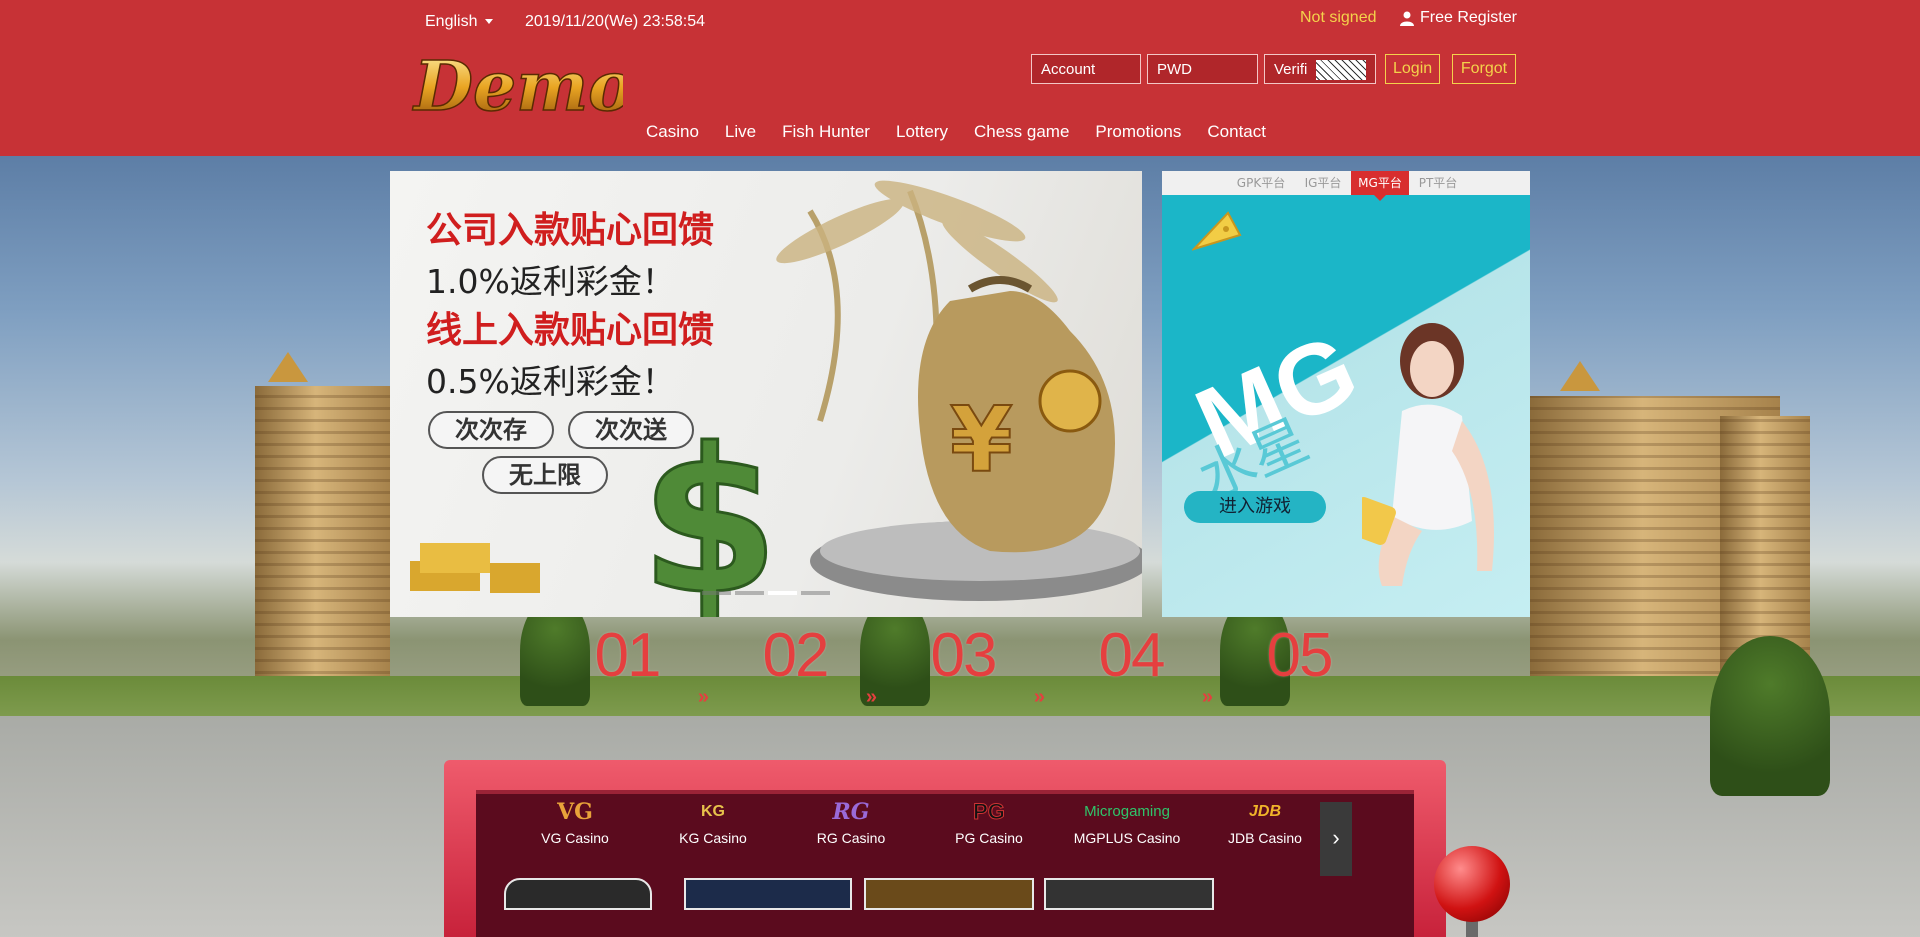 The height and width of the screenshot is (937, 1920). What do you see at coordinates (989, 829) in the screenshot?
I see `provider-pg: PG PG Casino` at bounding box center [989, 829].